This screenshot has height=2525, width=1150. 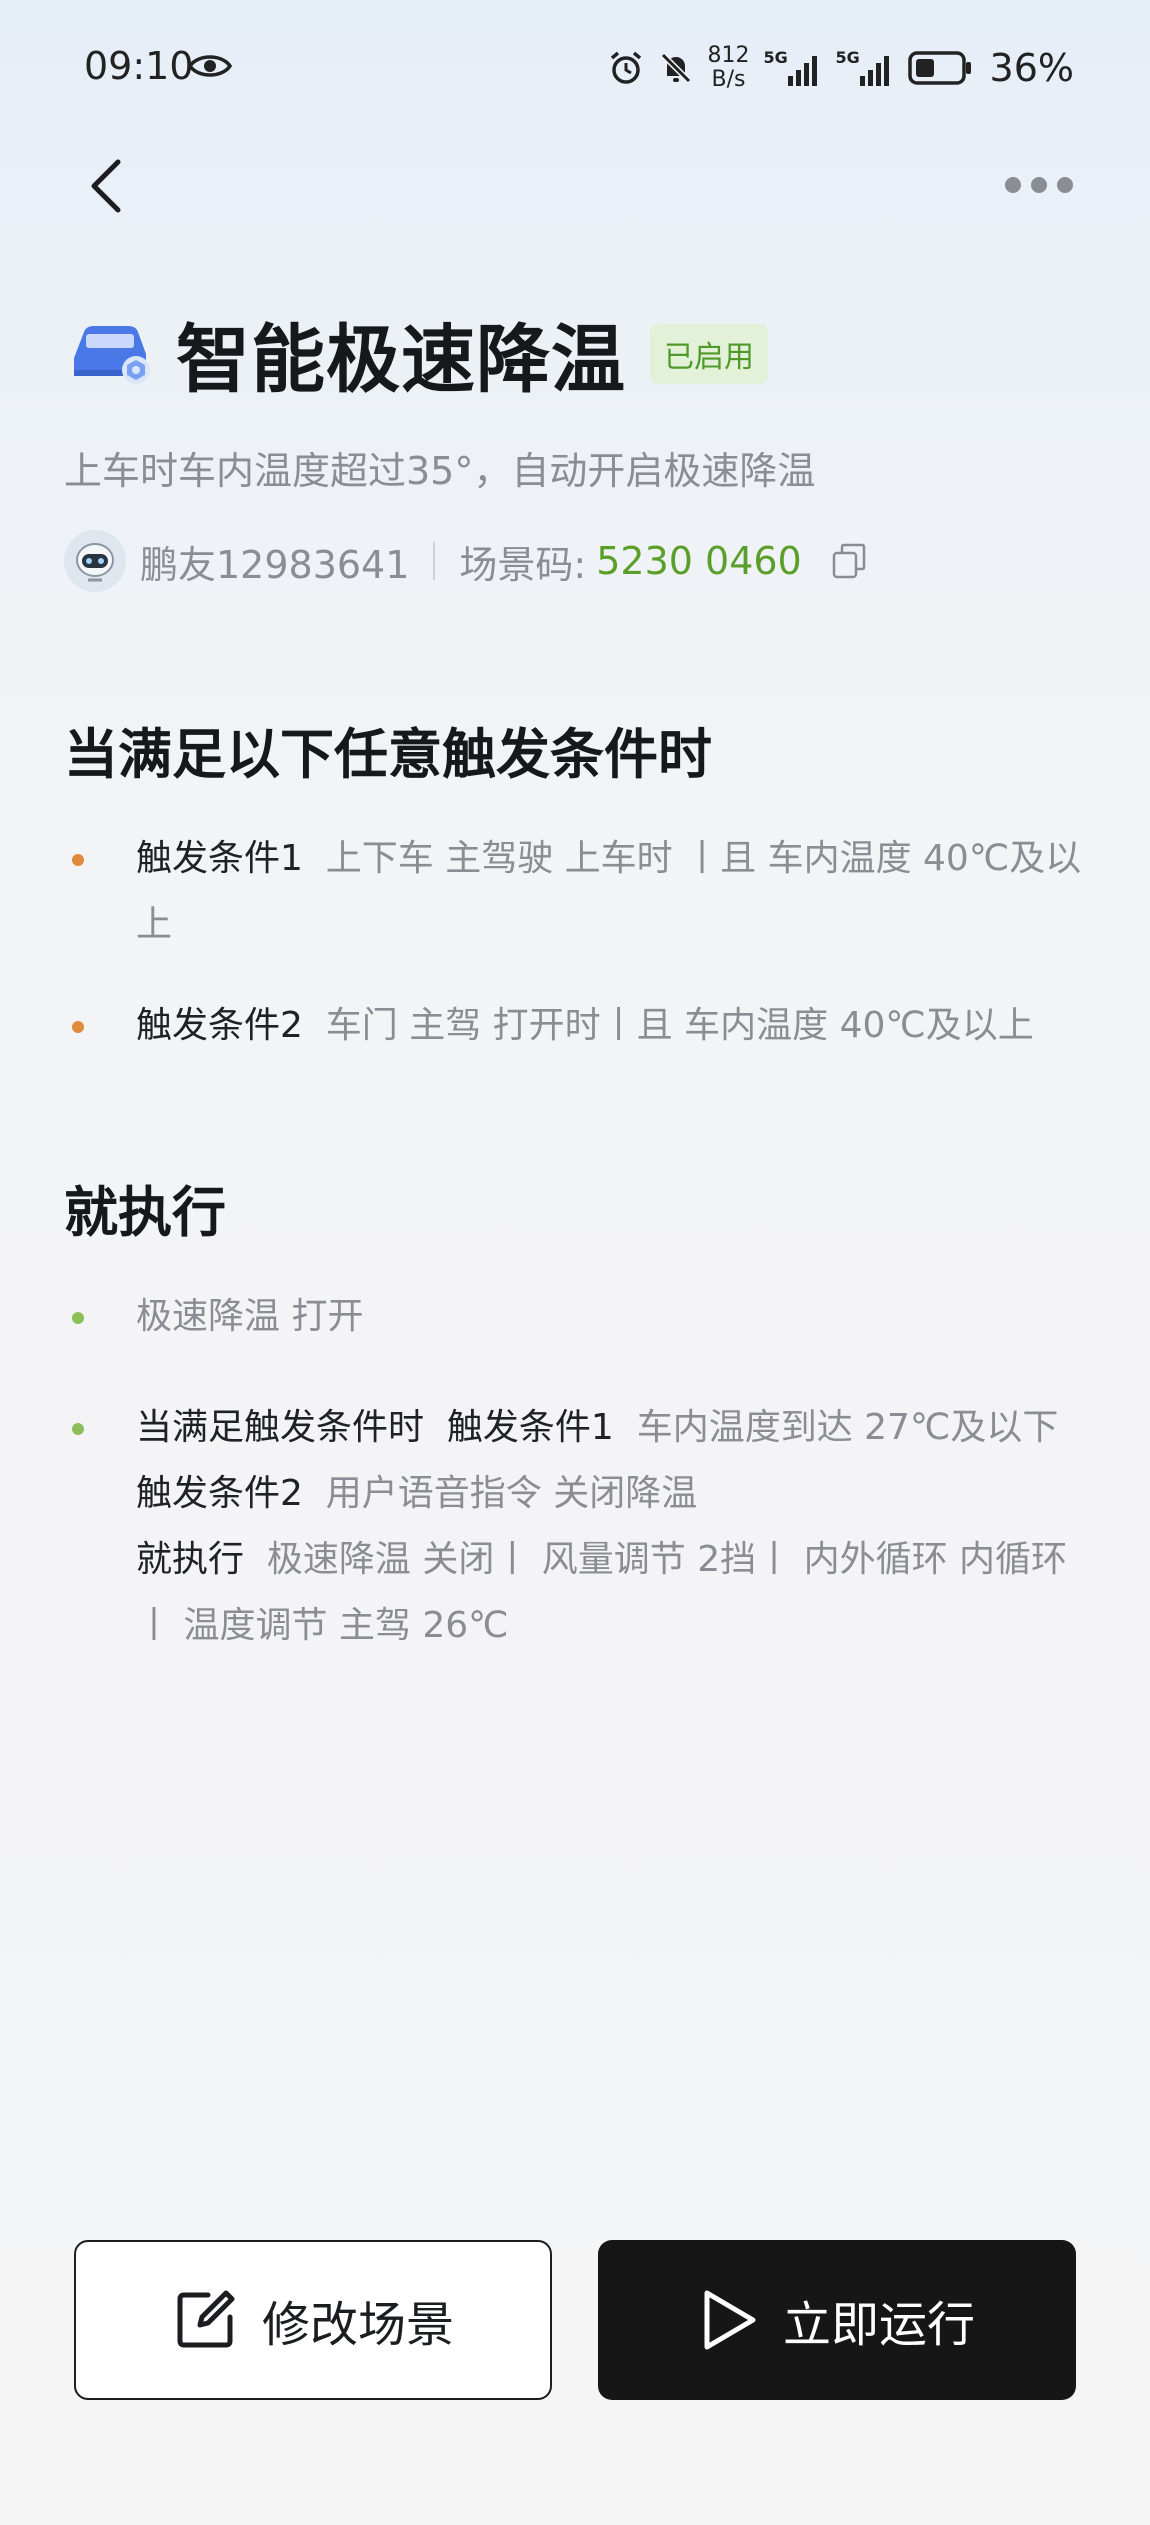 What do you see at coordinates (847, 57) in the screenshot?
I see `signal-2-label: 5G` at bounding box center [847, 57].